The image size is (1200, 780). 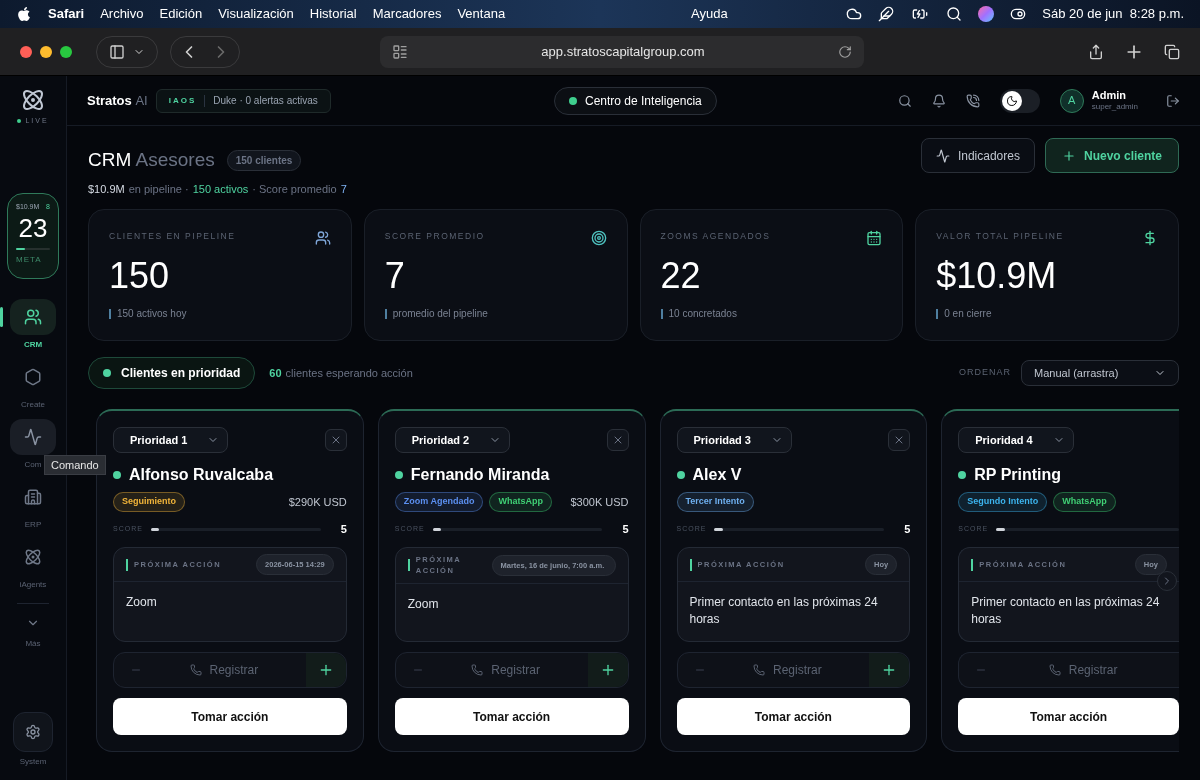 I want to click on theme-toggle, so click(x=1019, y=100).